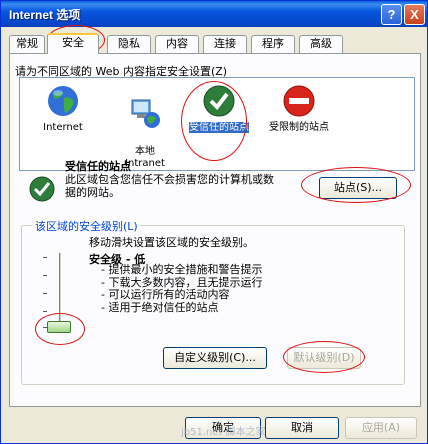 Image resolution: width=428 pixels, height=444 pixels. Describe the element at coordinates (98, 166) in the screenshot. I see `zone-description-title: 受信任的站点` at that location.